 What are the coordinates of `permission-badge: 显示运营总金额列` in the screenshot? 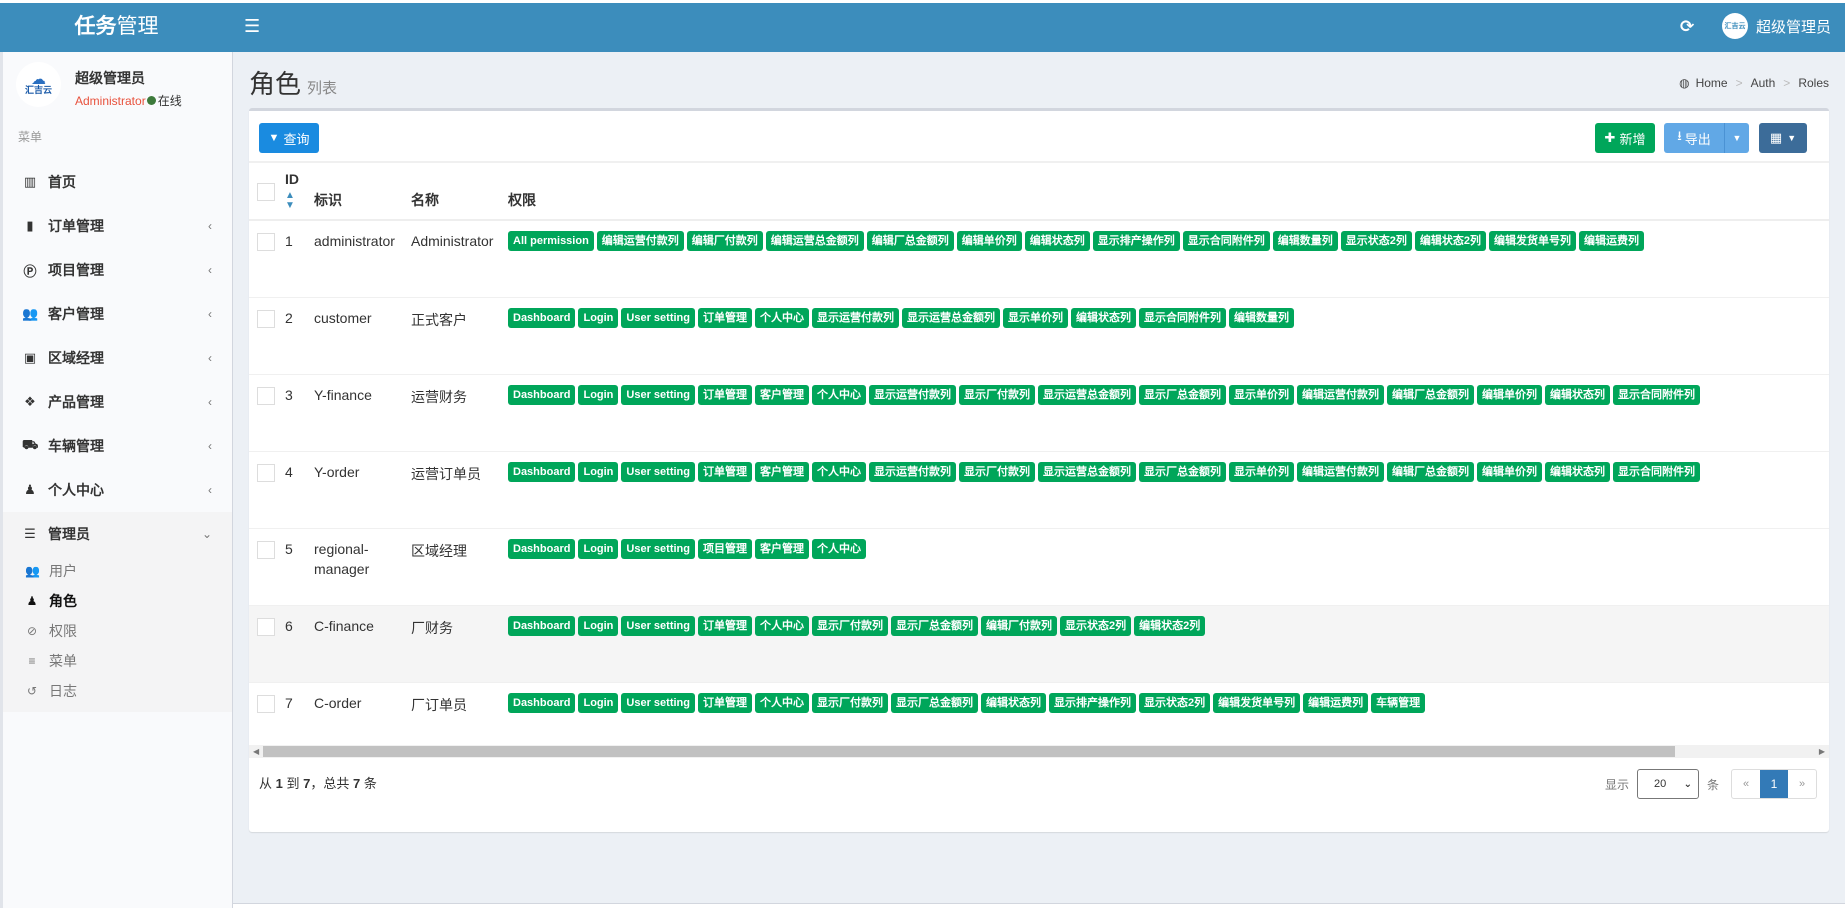 It's located at (1086, 471).